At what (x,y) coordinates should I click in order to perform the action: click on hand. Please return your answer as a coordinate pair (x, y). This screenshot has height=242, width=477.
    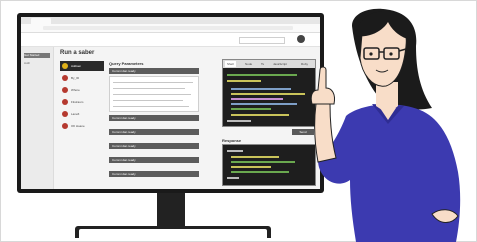
    Looking at the image, I should click on (322, 85).